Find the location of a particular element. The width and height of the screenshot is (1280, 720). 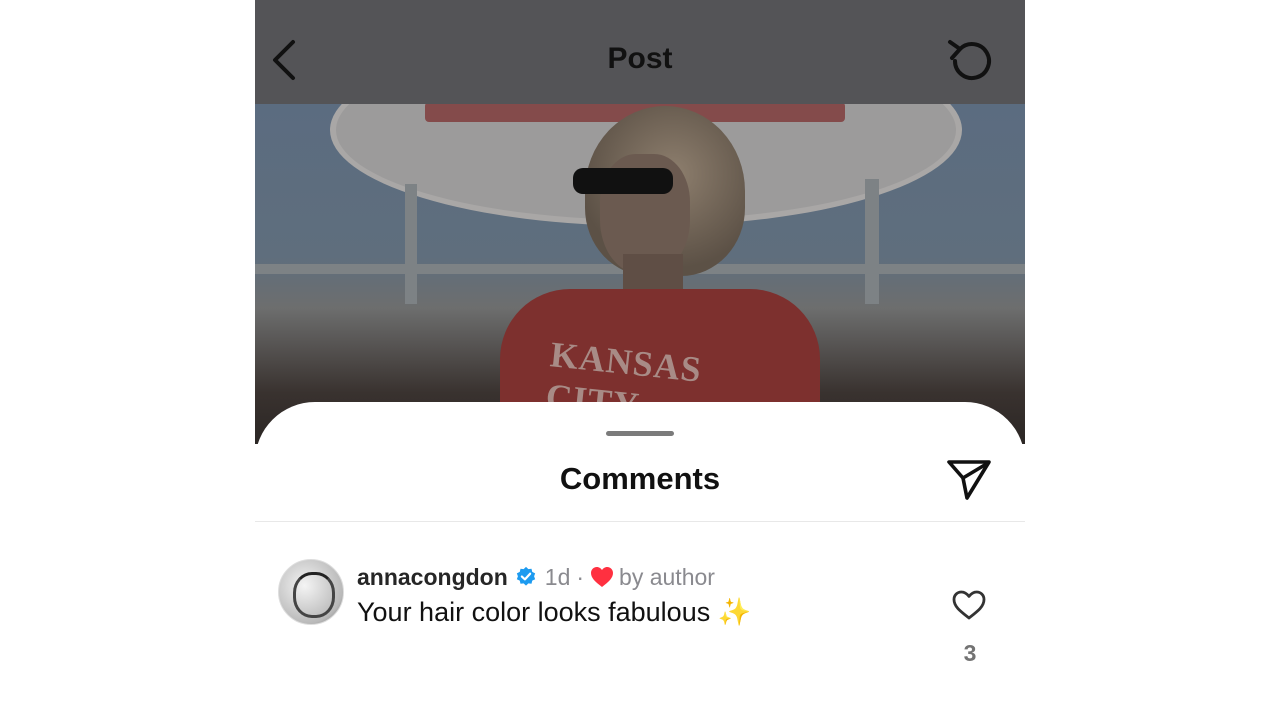

liked-by-author-label: by author is located at coordinates (667, 576).